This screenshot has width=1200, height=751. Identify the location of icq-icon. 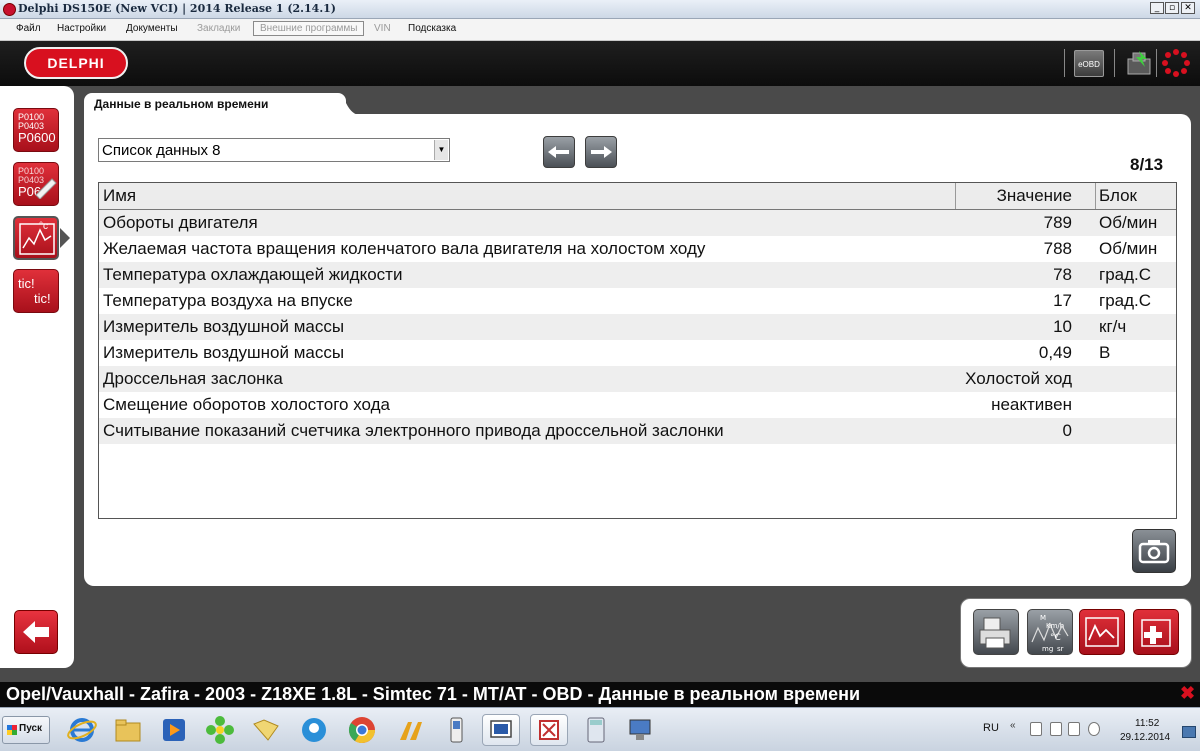
(220, 730).